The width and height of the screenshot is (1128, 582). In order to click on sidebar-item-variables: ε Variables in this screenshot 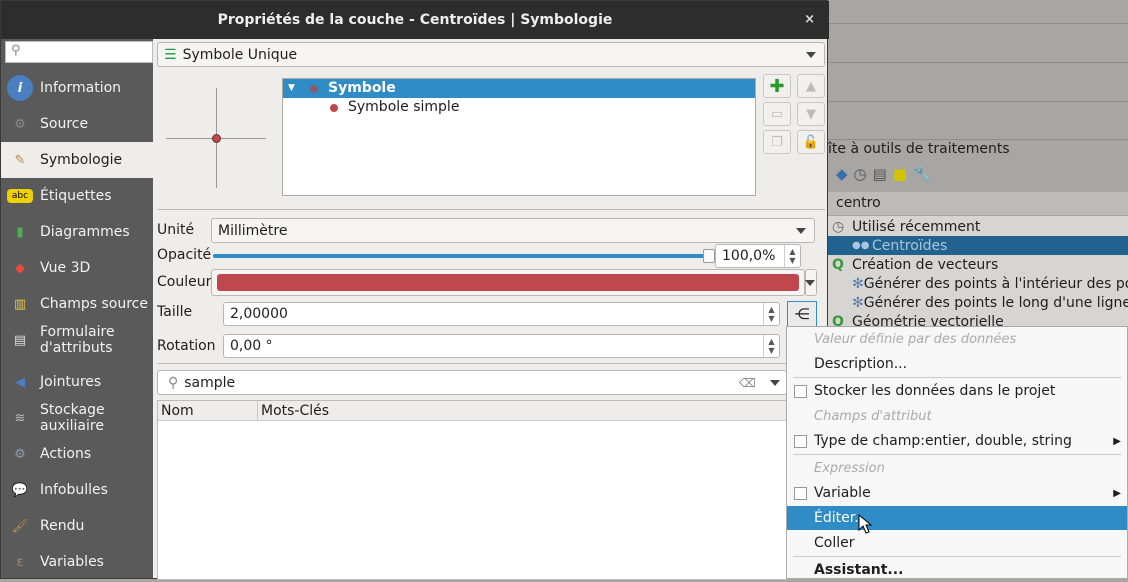, I will do `click(77, 562)`.